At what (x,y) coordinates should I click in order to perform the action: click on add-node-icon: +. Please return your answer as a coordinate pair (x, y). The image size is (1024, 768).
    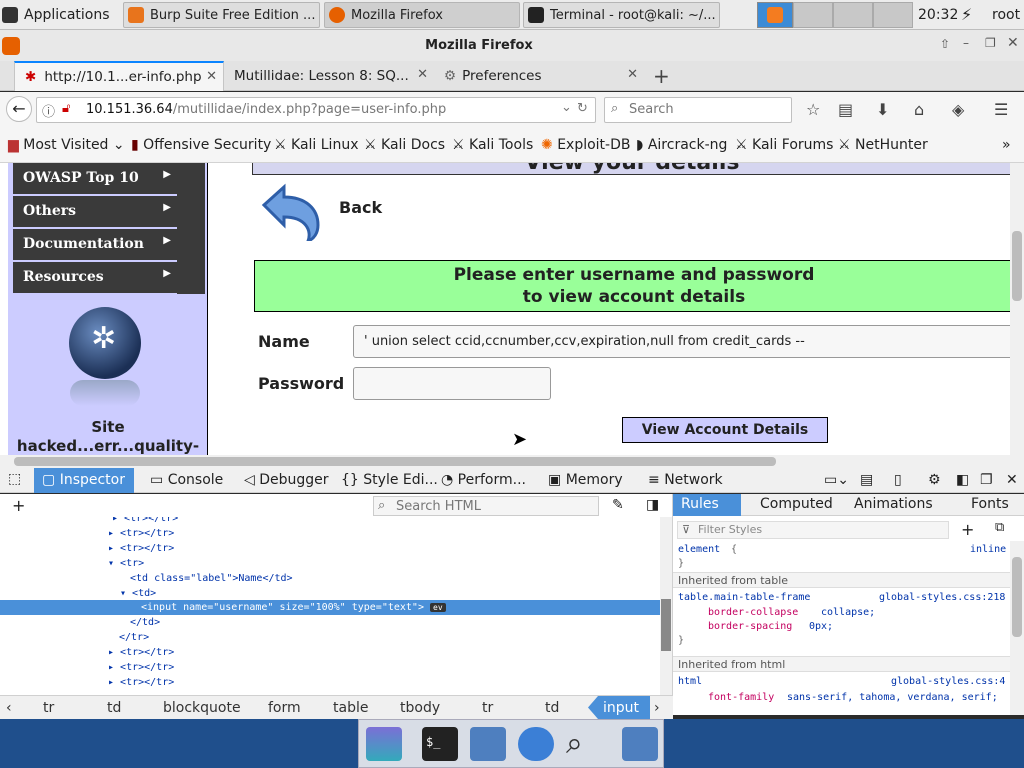
    Looking at the image, I should click on (18, 505).